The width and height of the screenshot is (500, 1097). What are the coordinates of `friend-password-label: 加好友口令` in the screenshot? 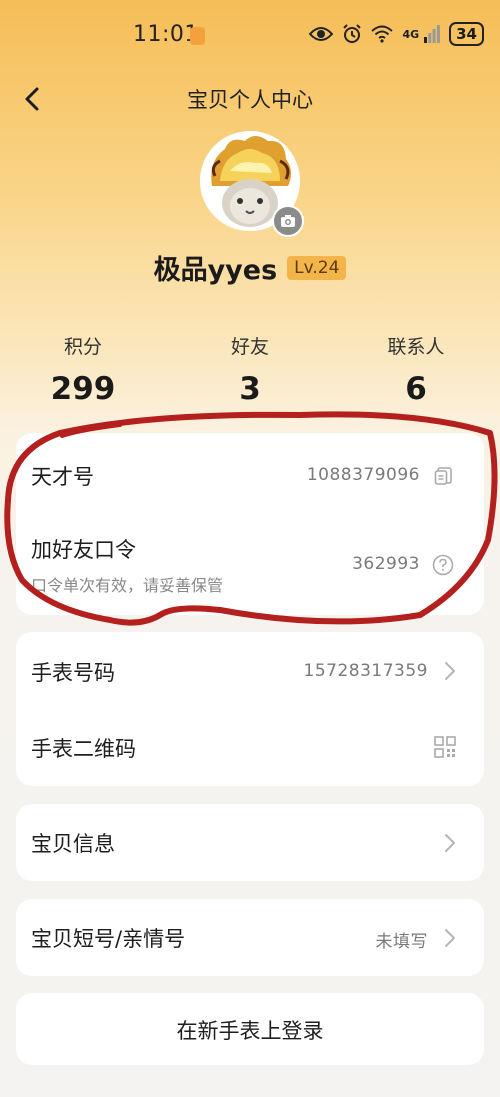 It's located at (83, 550).